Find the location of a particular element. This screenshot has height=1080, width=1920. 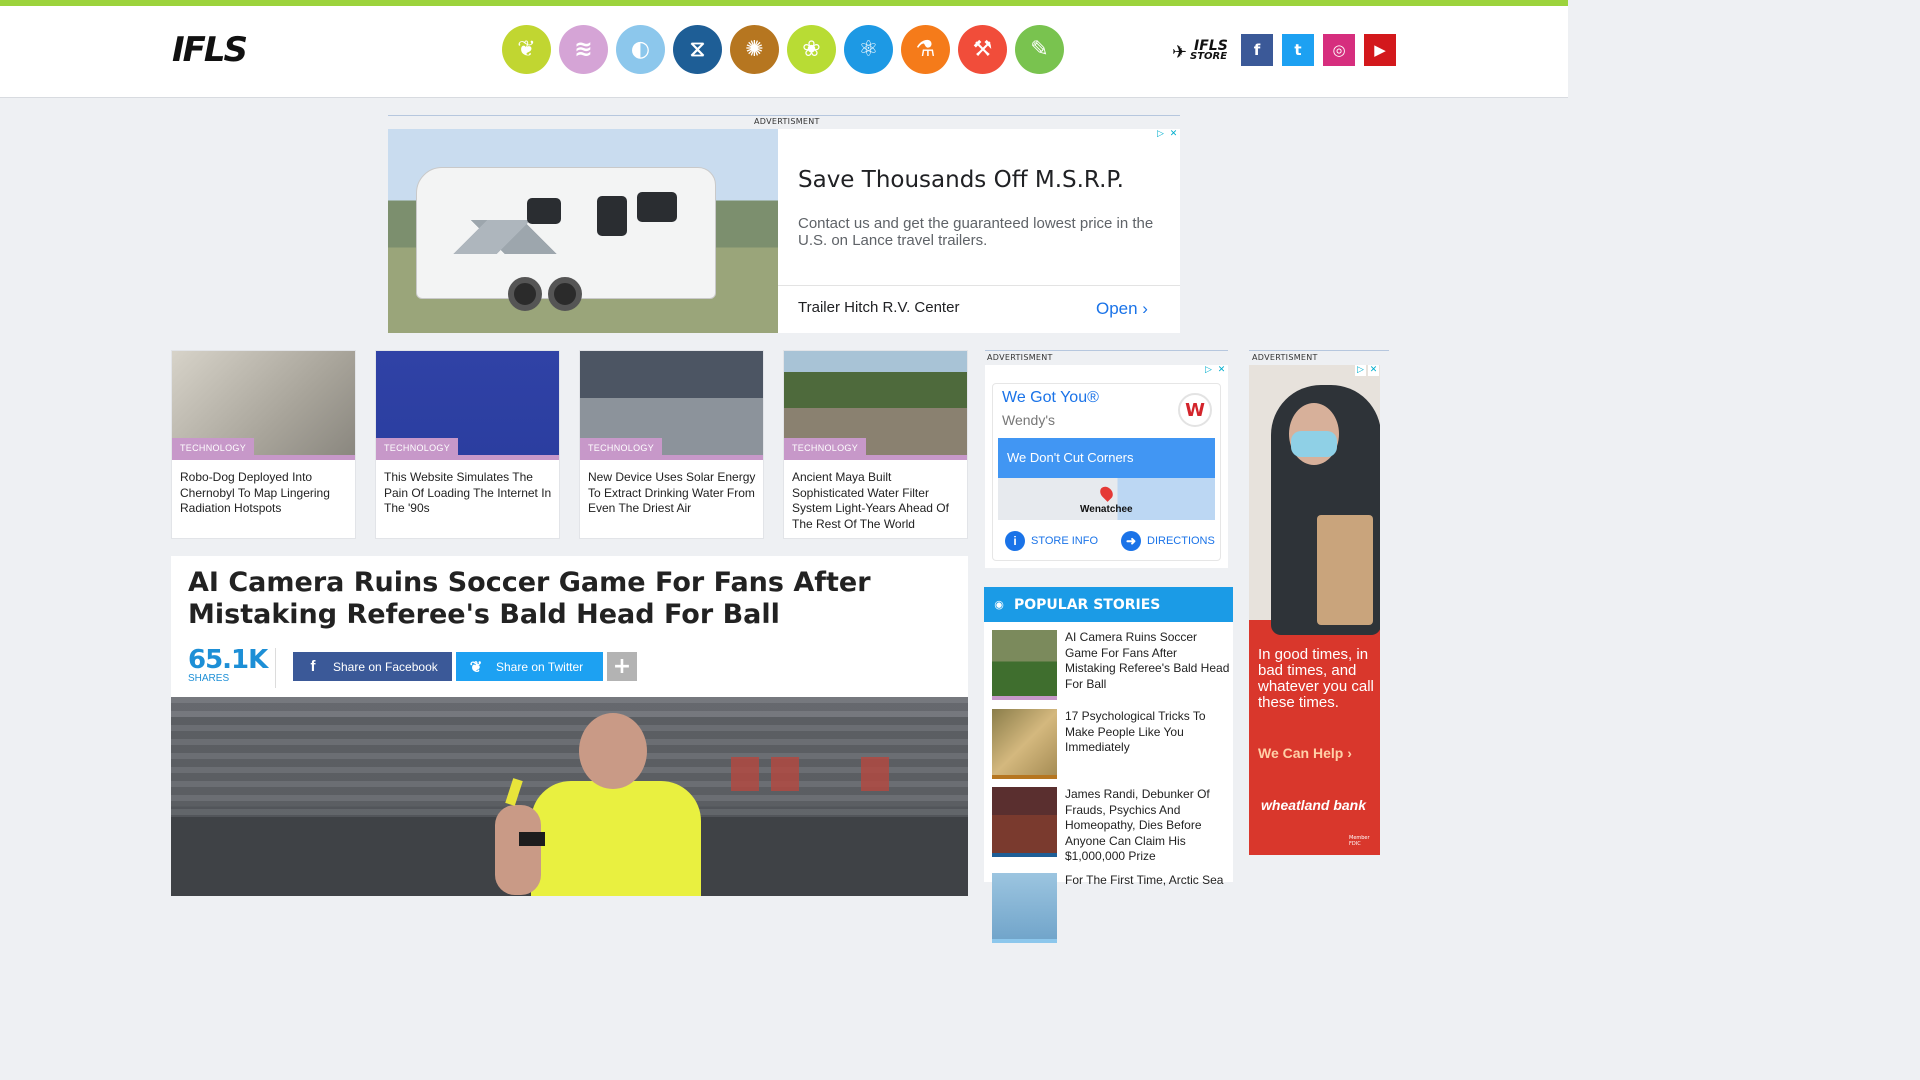

category-technology-button: ≋ is located at coordinates (583, 49).